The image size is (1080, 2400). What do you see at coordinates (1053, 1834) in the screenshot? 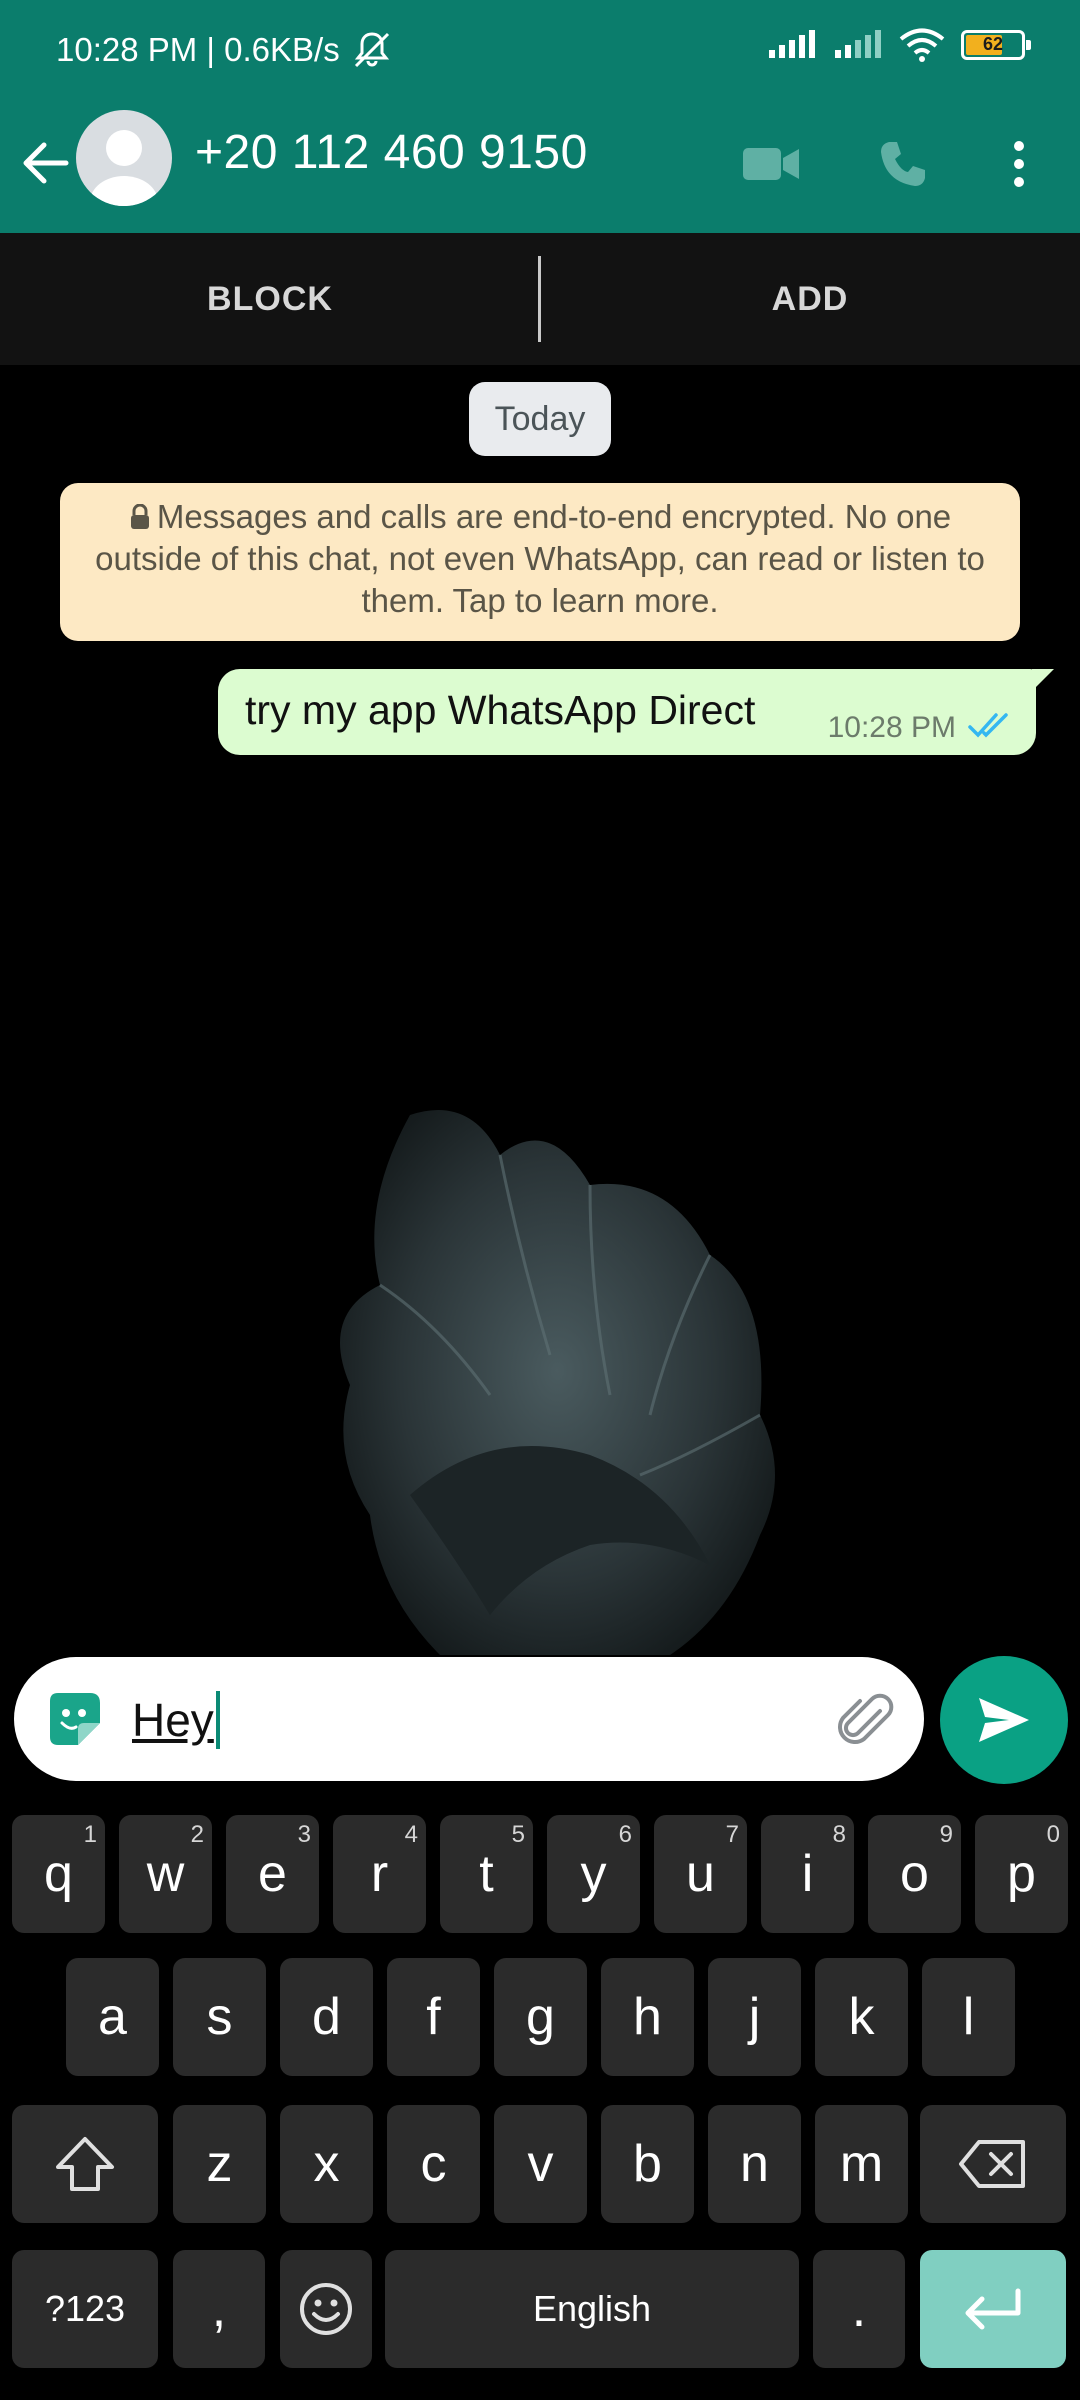
I see `key-hint: 0` at bounding box center [1053, 1834].